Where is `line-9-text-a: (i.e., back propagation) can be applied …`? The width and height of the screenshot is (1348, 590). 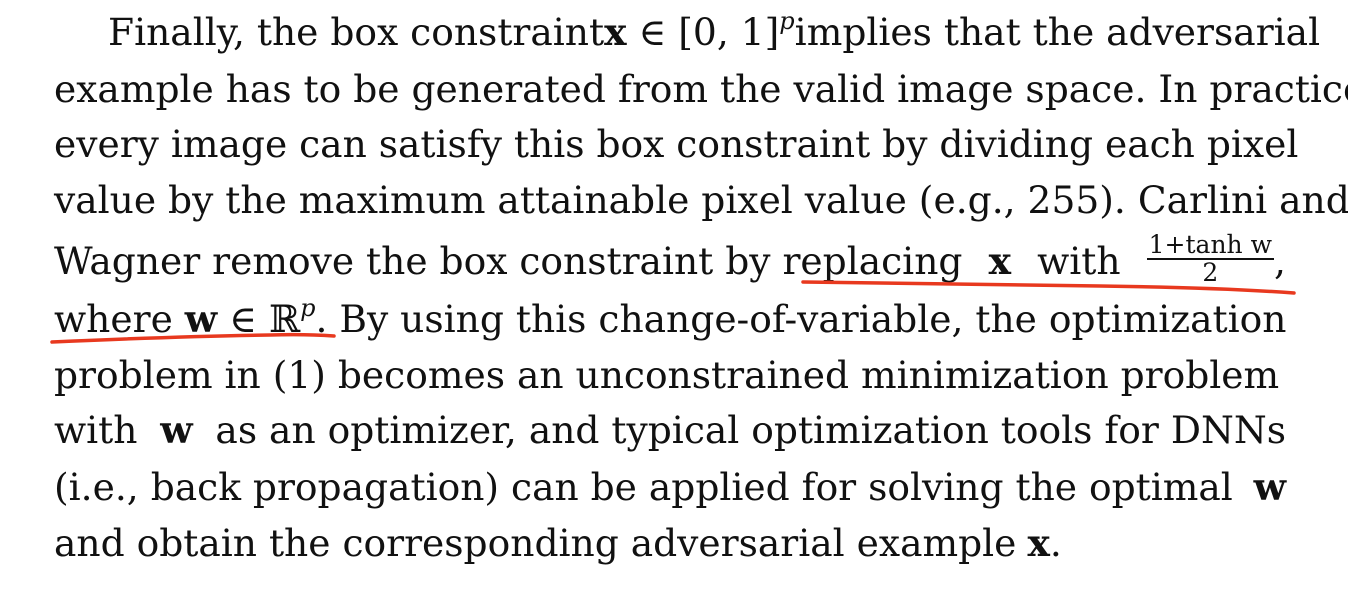 line-9-text-a: (i.e., back propagation) can be applied … is located at coordinates (643, 487).